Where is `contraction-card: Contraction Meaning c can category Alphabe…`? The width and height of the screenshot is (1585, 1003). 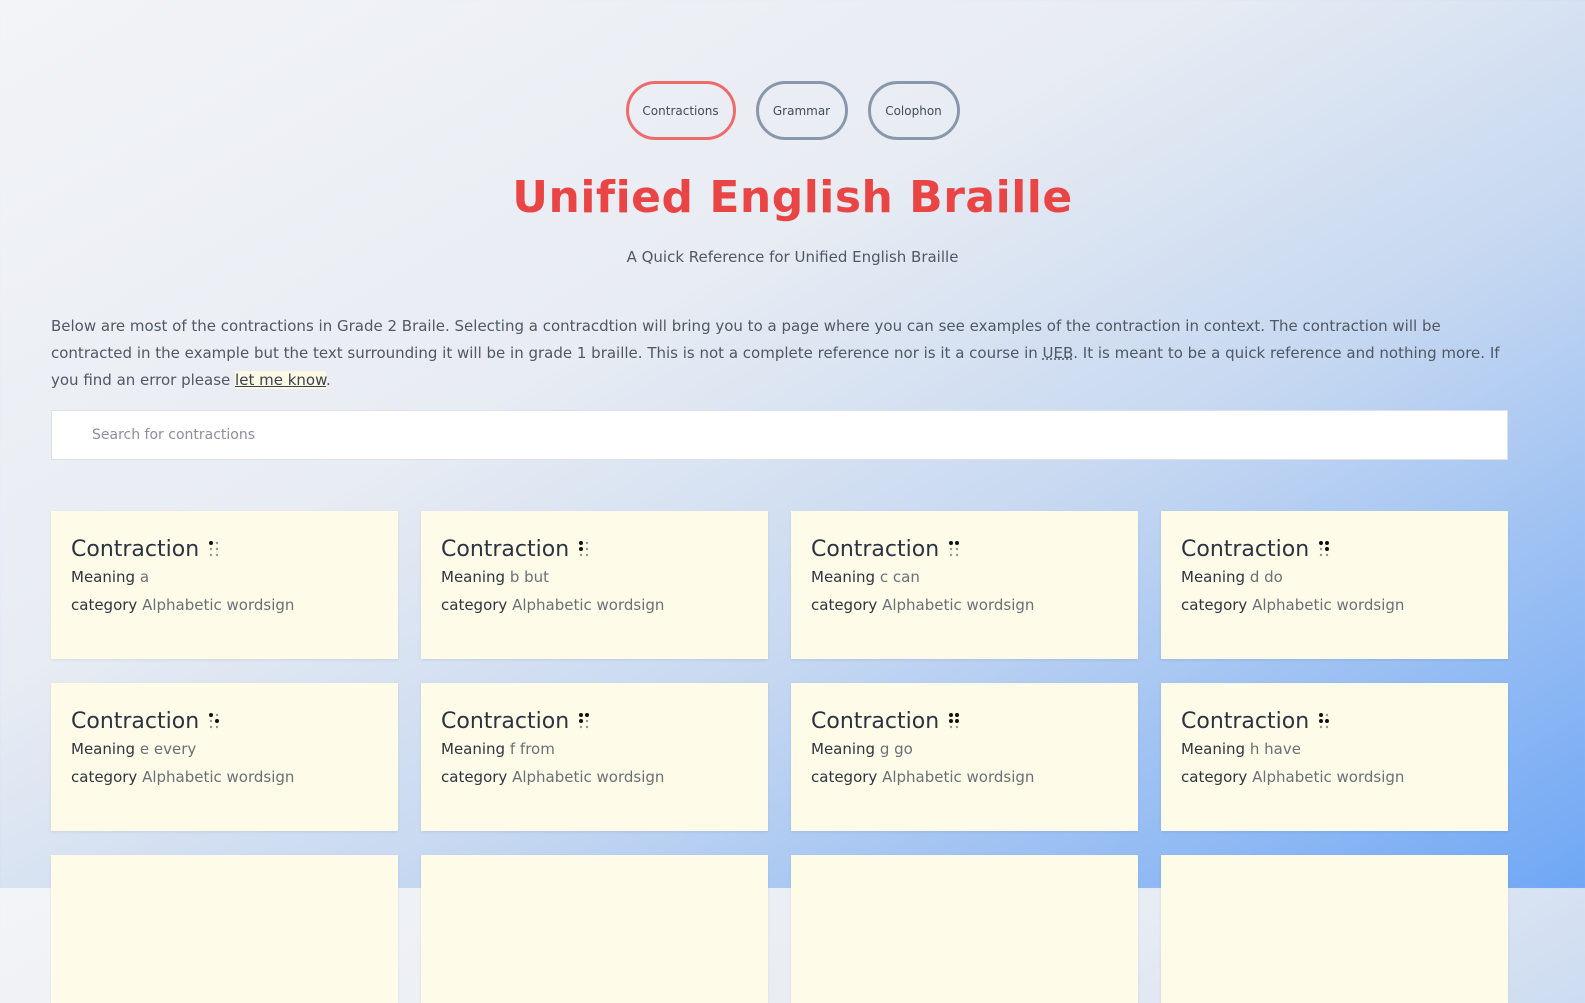
contraction-card: Contraction Meaning c can category Alphabe… is located at coordinates (964, 585).